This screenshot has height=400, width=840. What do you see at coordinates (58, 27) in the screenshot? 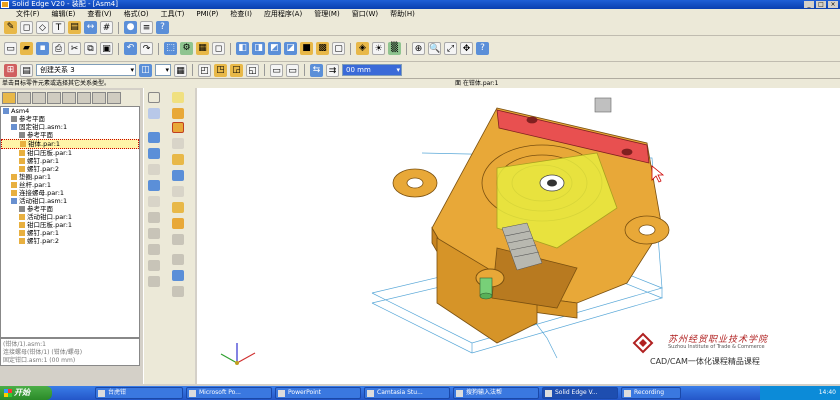
I see `text-icon: T` at bounding box center [58, 27].